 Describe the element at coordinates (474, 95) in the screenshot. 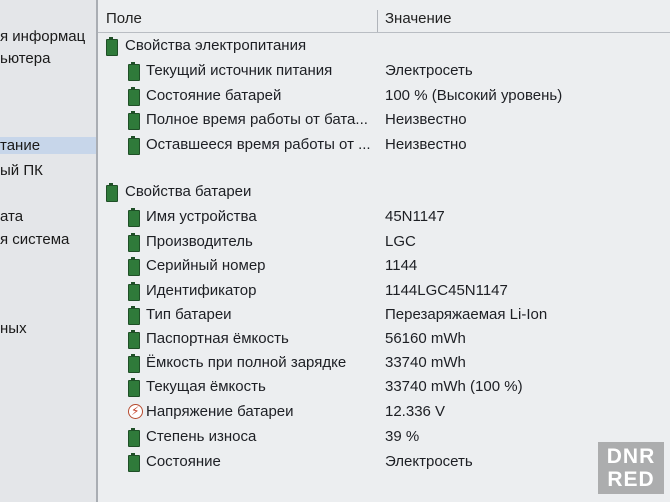

I see `row-value: 100 % (Высокий уровень)` at that location.